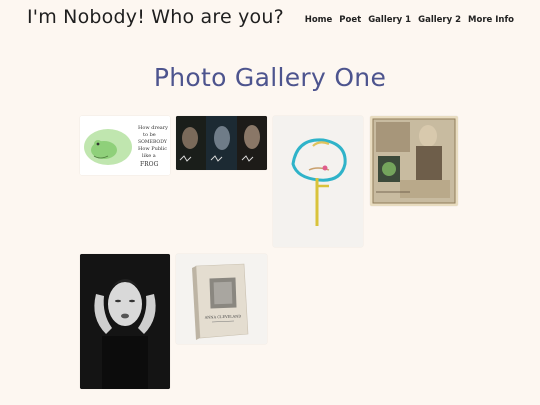  What do you see at coordinates (149, 156) in the screenshot?
I see `frog-caption-line-5: like a` at bounding box center [149, 156].